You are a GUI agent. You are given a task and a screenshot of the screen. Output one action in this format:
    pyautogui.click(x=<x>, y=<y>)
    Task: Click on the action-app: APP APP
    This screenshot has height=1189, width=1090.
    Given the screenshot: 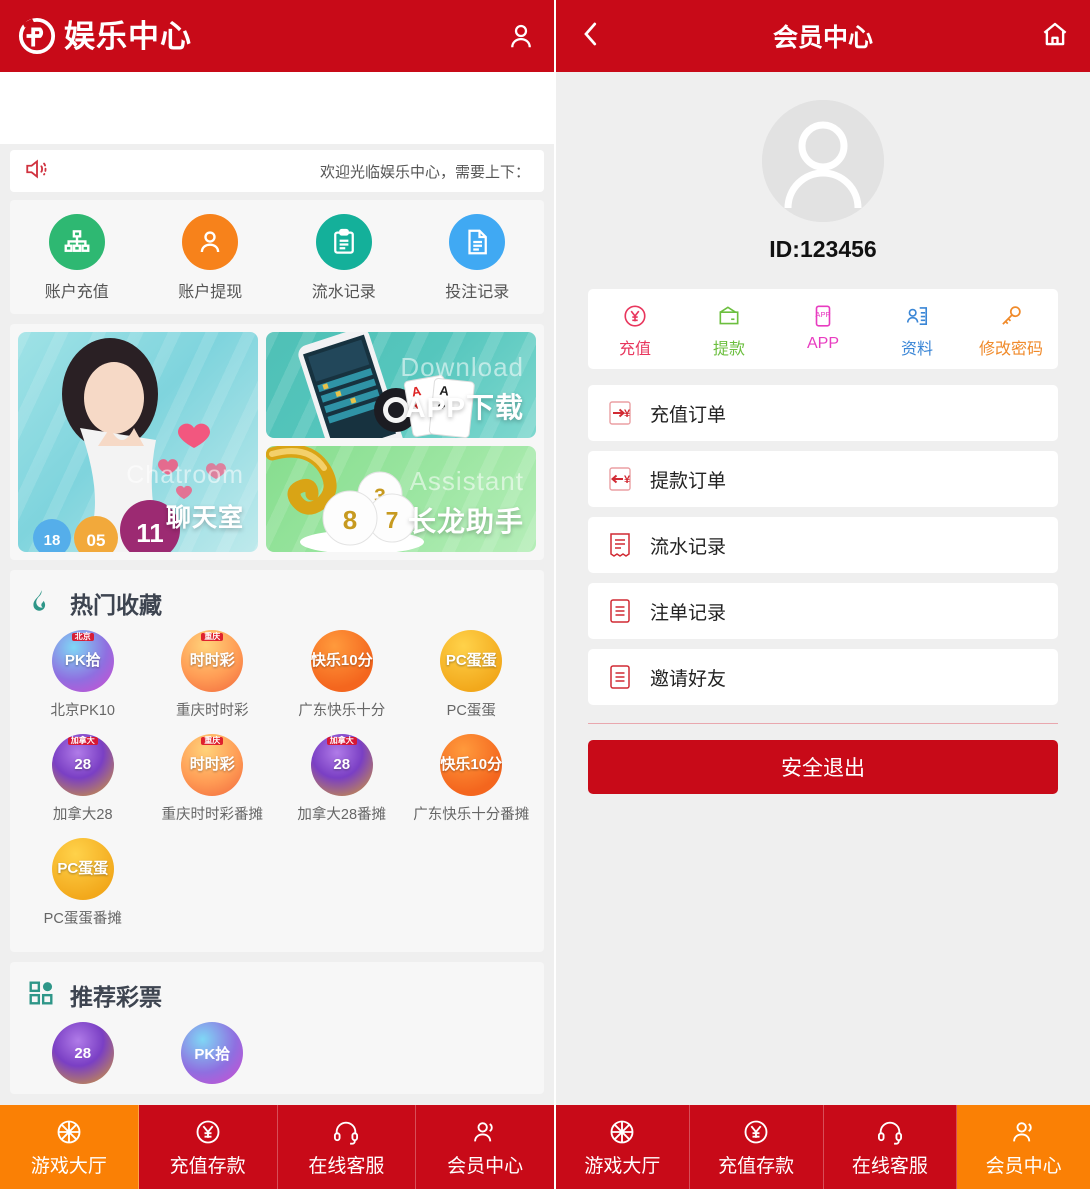 What is the action you would take?
    pyautogui.click(x=823, y=330)
    